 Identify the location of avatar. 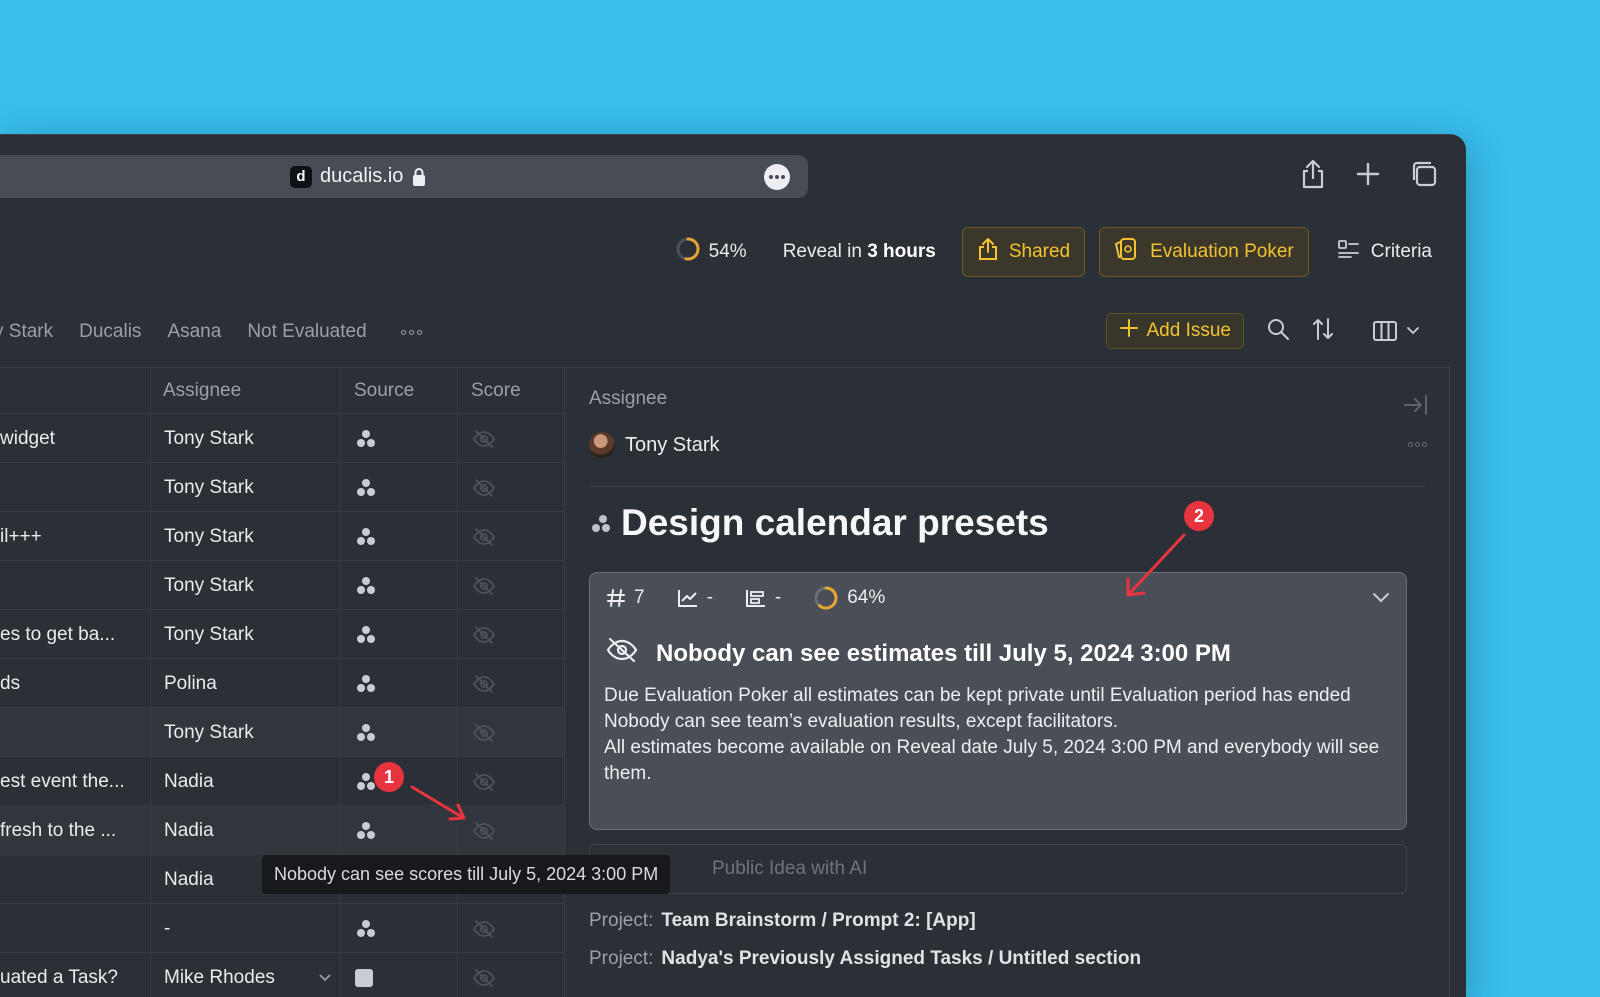
(602, 445).